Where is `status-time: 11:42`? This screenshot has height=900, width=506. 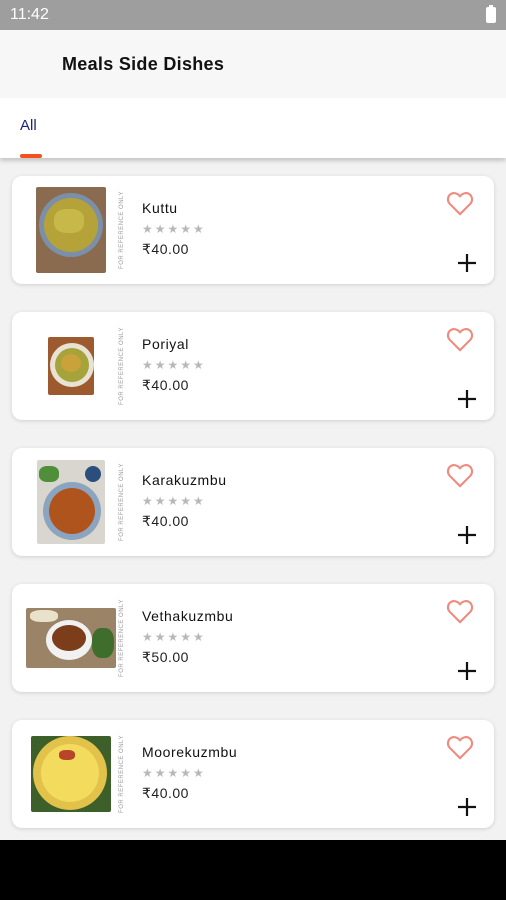
status-time: 11:42 is located at coordinates (29, 14).